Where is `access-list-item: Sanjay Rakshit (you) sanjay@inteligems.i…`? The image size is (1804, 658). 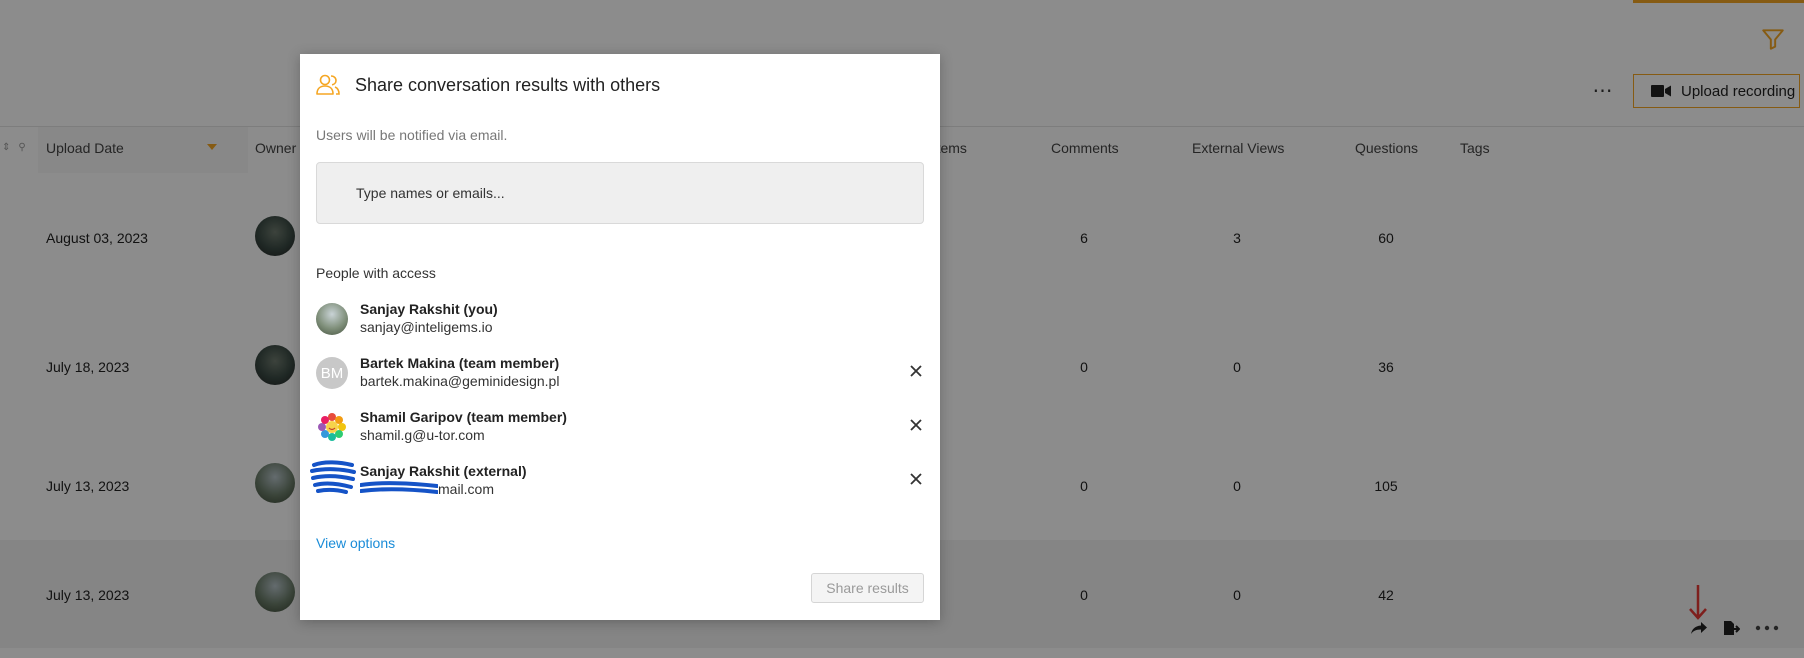
access-list-item: Sanjay Rakshit (you) sanjay@inteligems.i… is located at coordinates (620, 321).